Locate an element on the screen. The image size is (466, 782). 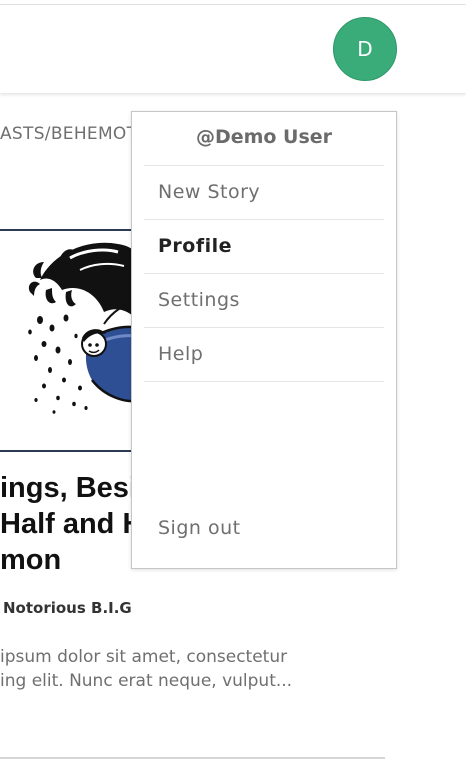
menu-item-settings: Settings is located at coordinates (199, 300).